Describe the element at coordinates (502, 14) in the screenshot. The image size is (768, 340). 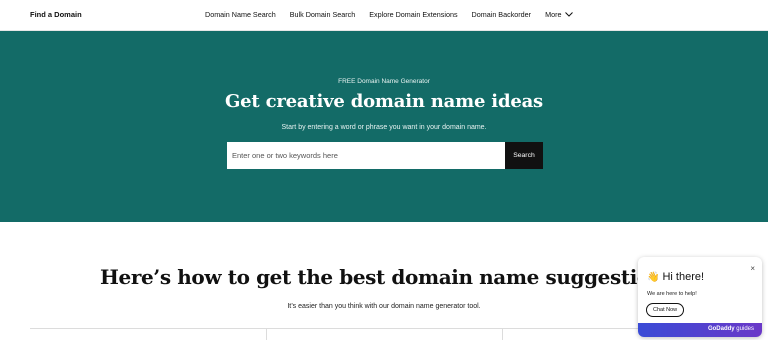
I see `nav-domain-backorder: Domain Backorder` at that location.